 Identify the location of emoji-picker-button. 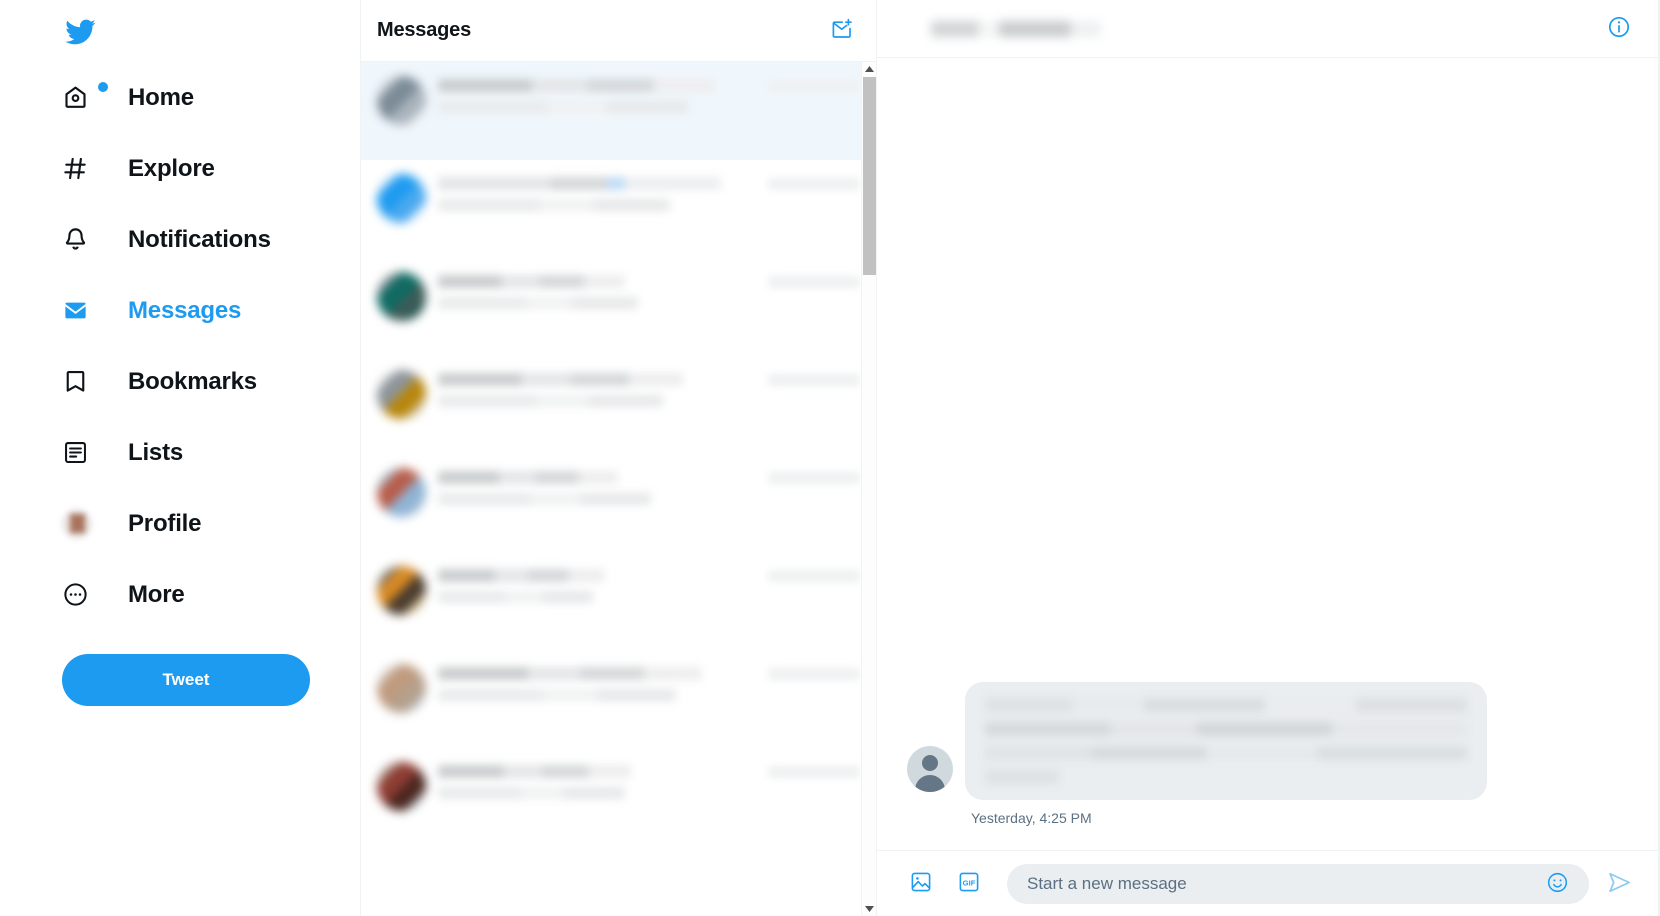
(1557, 884).